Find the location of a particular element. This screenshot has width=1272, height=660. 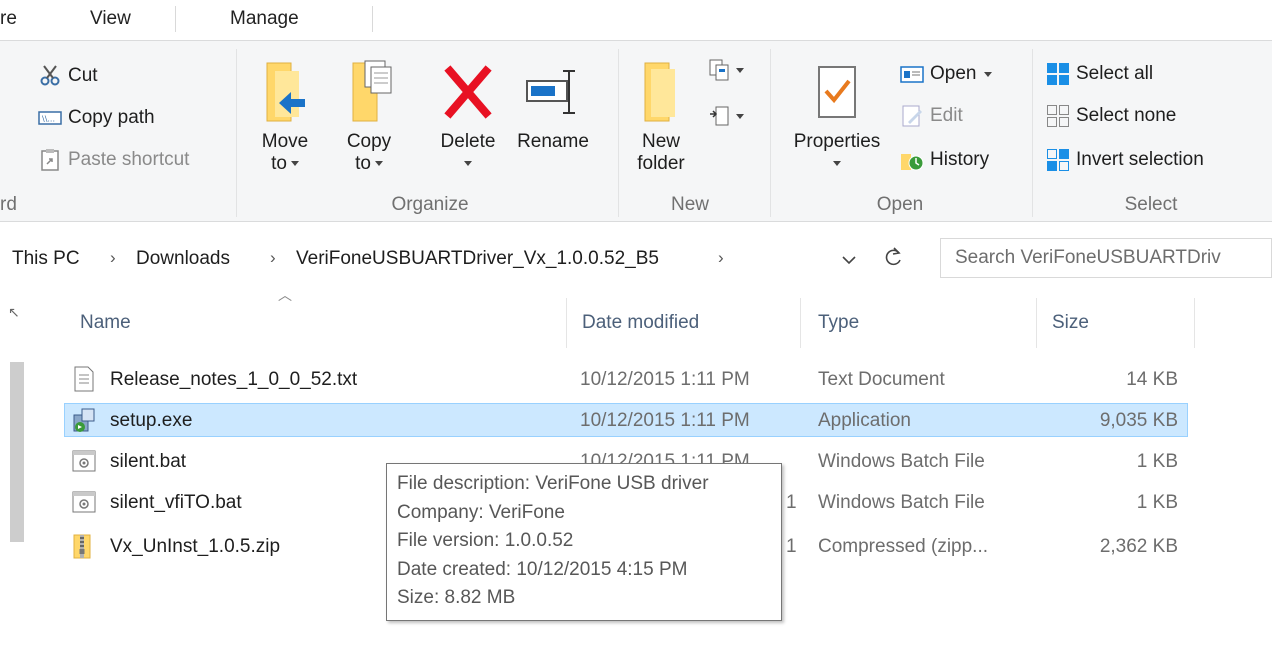

invert-selection-icon is located at coordinates (1058, 160).